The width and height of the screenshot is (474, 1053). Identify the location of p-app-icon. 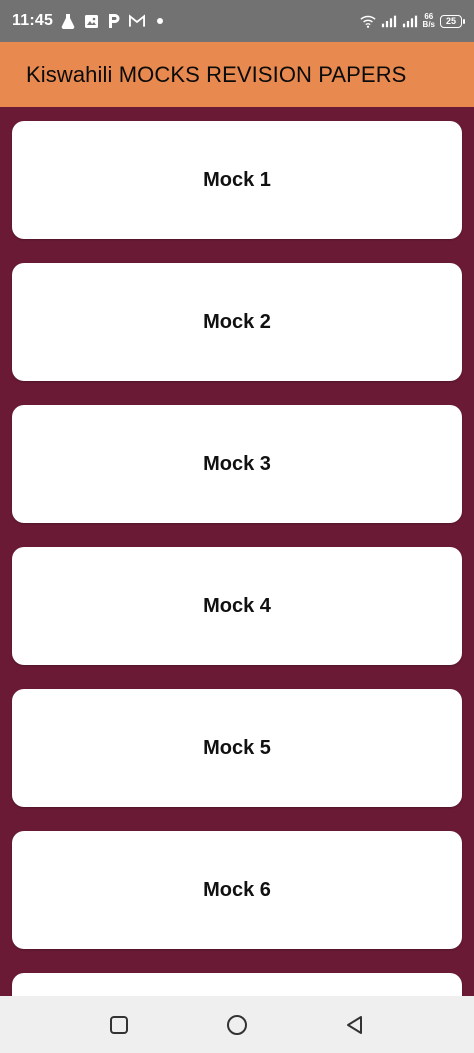
(114, 21).